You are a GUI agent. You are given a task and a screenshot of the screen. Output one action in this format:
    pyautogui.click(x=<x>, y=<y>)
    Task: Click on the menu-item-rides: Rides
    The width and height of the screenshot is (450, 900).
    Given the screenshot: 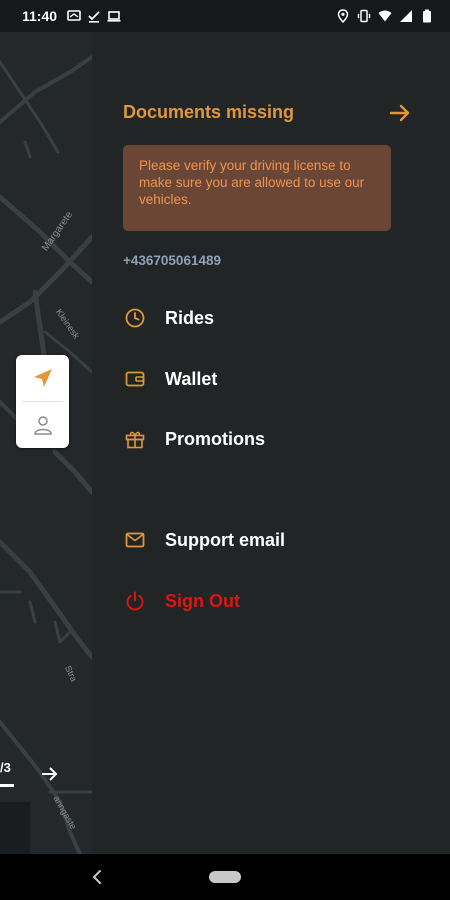 What is the action you would take?
    pyautogui.click(x=168, y=318)
    